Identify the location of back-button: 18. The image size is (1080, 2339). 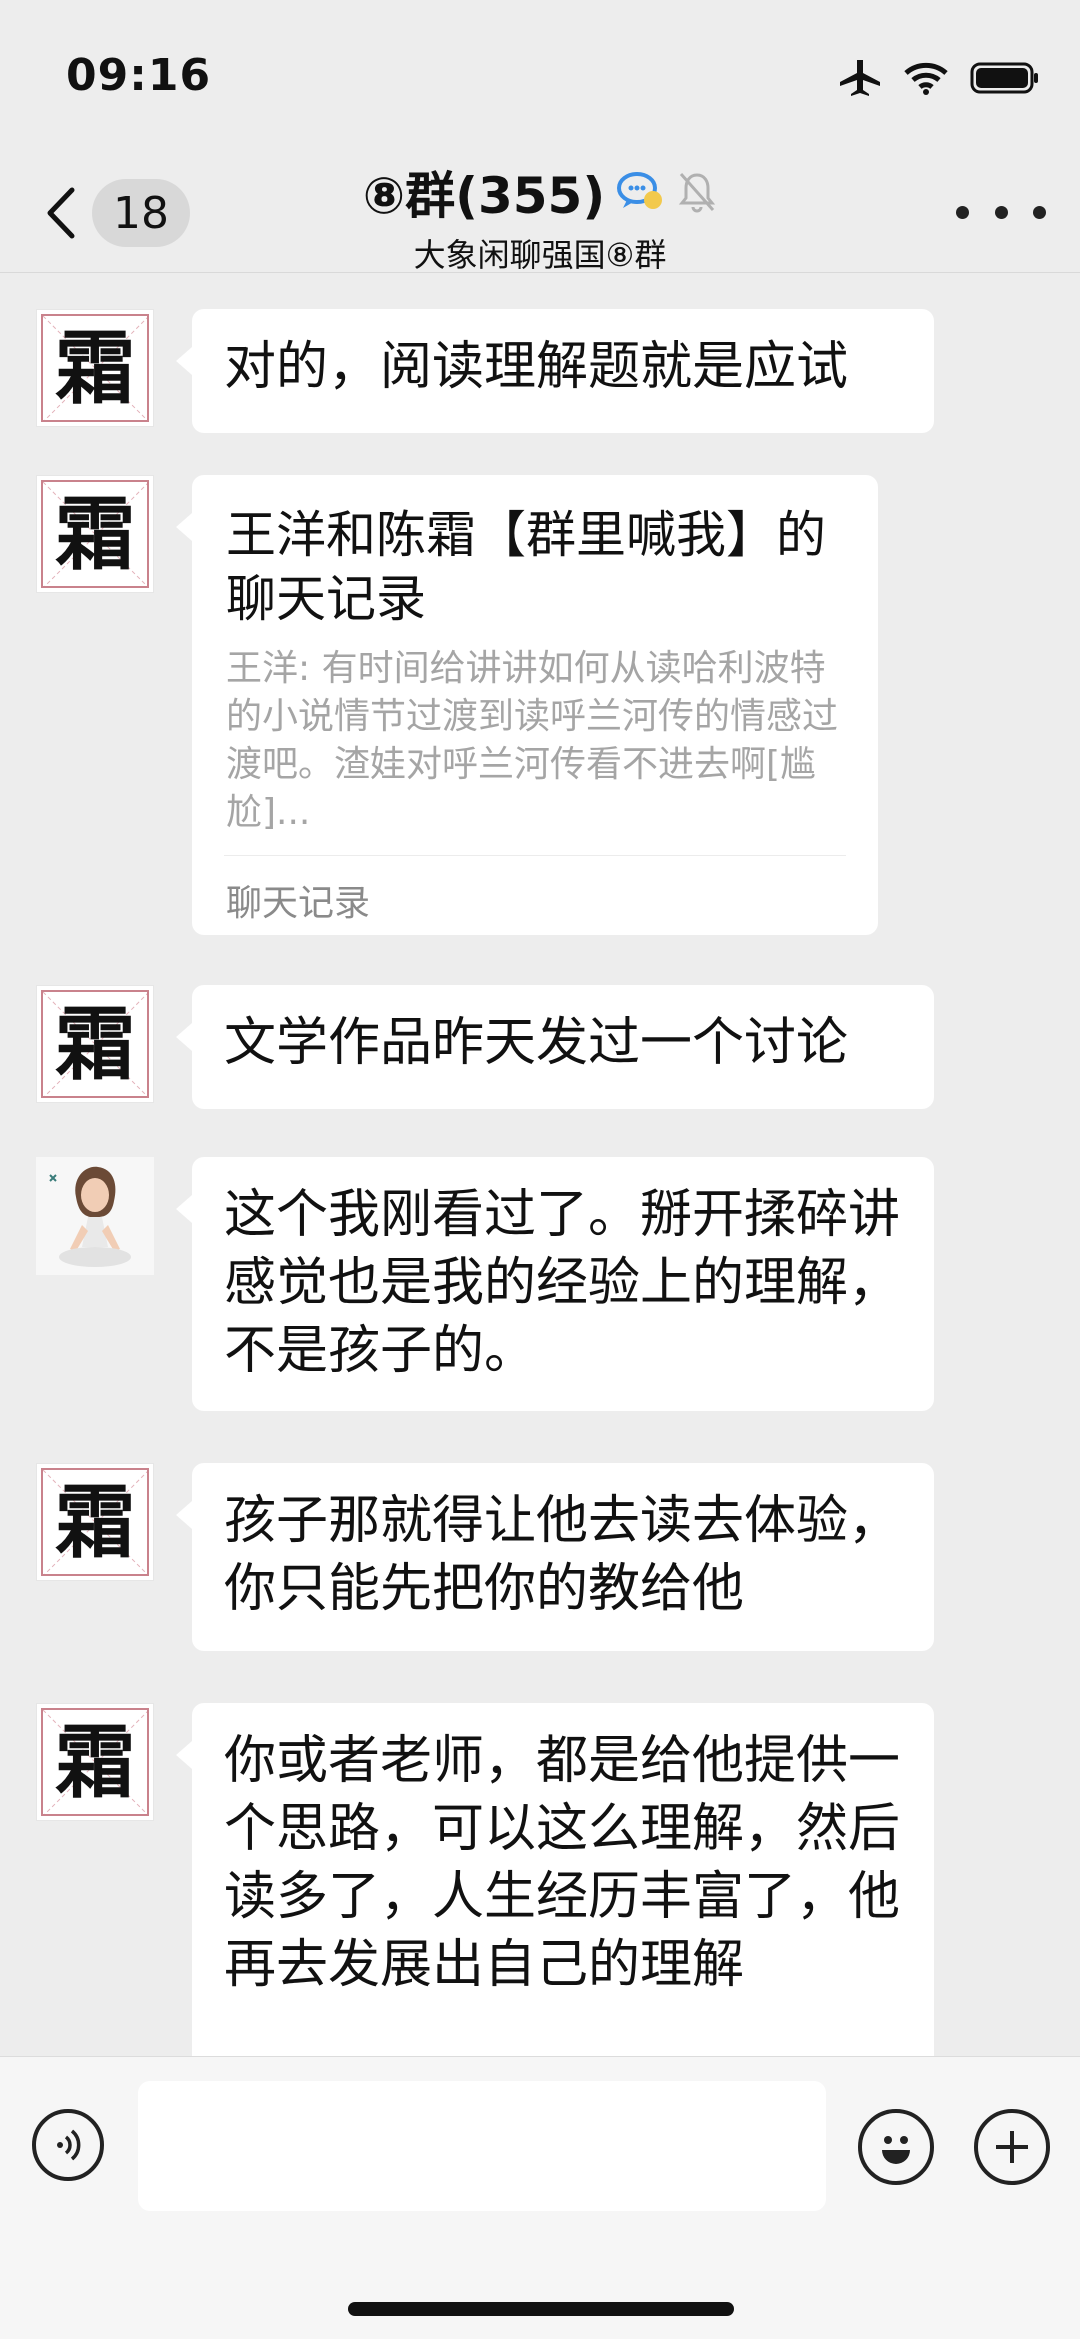
(119, 213).